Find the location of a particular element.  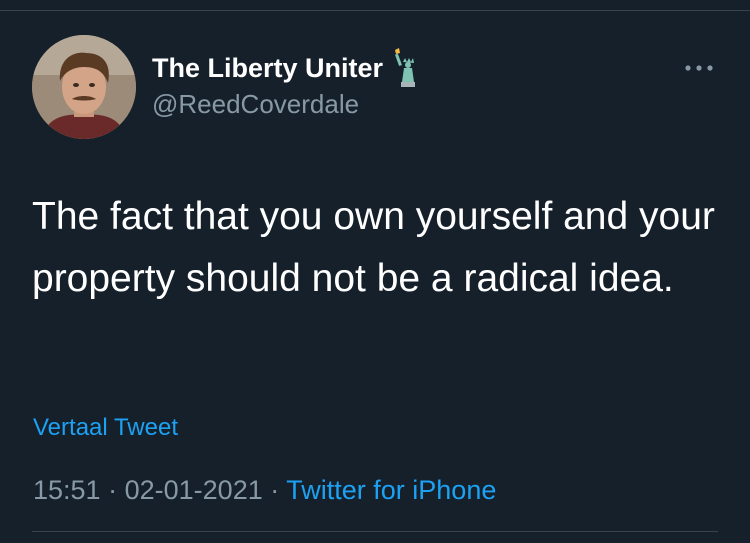

author-name-row: The Liberty Uniter is located at coordinates (286, 68).